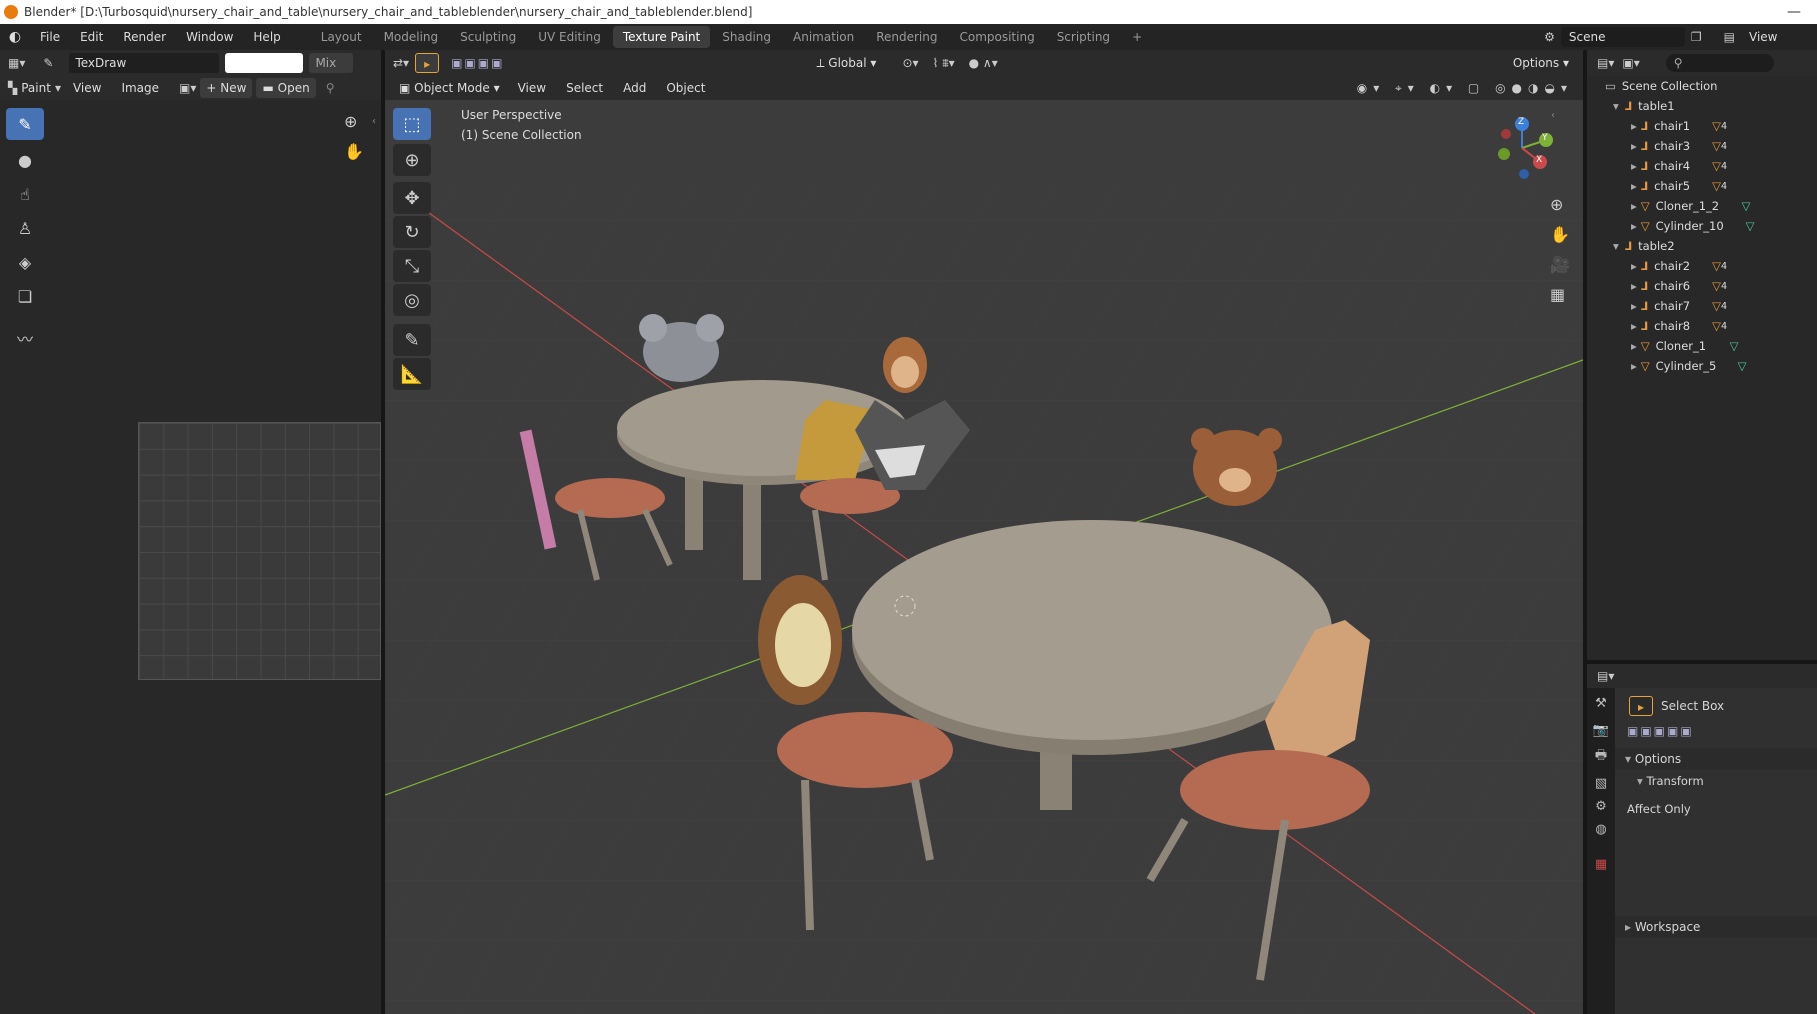 This screenshot has width=1817, height=1014. What do you see at coordinates (350, 121) in the screenshot?
I see `image-zoom-icon: ⊕` at bounding box center [350, 121].